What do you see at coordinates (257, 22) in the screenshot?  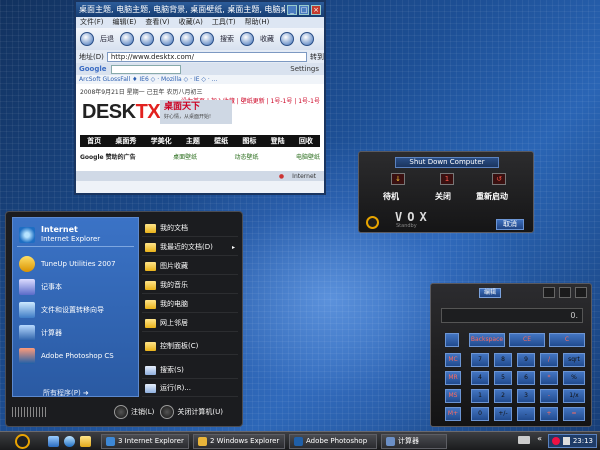 I see `menu-help: 帮助(H)` at bounding box center [257, 22].